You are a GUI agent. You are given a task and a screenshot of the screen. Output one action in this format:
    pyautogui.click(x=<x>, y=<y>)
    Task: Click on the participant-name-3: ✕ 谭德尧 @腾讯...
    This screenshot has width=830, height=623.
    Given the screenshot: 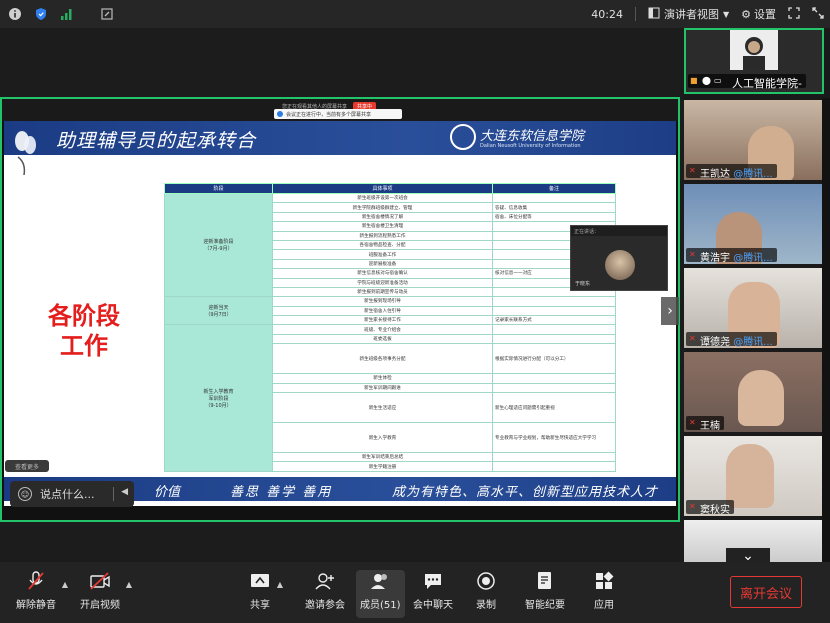 What is the action you would take?
    pyautogui.click(x=731, y=340)
    